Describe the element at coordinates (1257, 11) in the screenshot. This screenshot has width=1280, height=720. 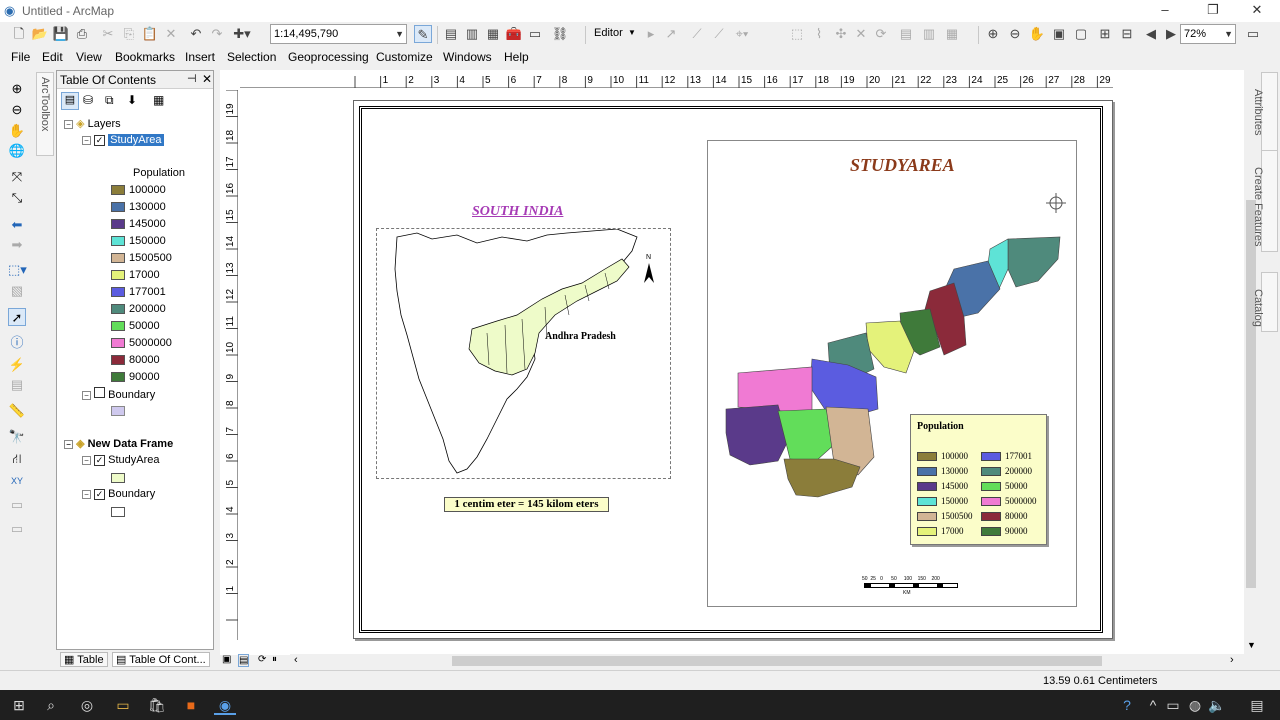
I see `close-button: ✕` at that location.